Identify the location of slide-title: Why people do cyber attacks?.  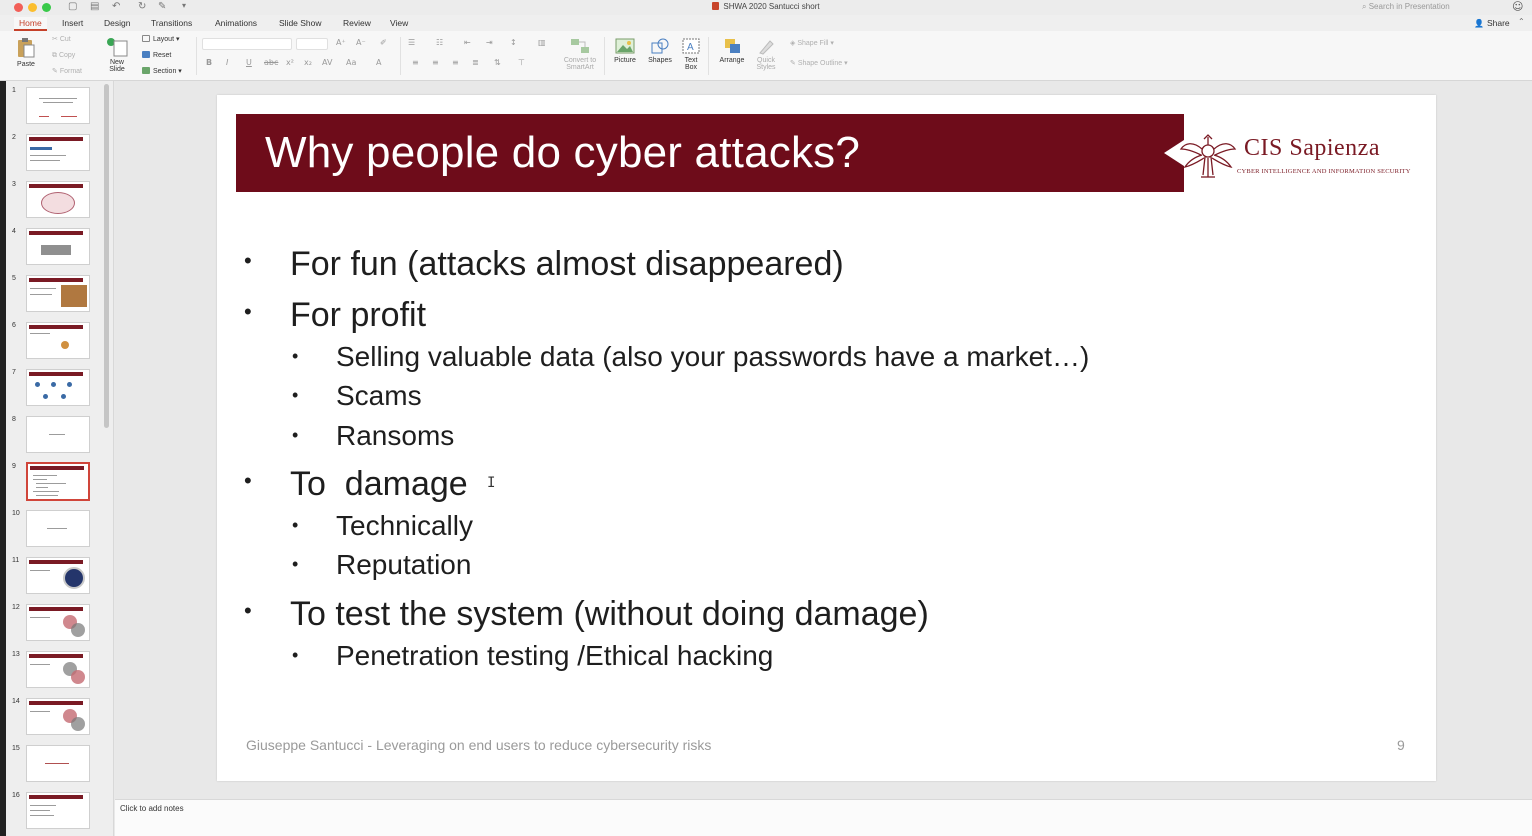
(562, 153).